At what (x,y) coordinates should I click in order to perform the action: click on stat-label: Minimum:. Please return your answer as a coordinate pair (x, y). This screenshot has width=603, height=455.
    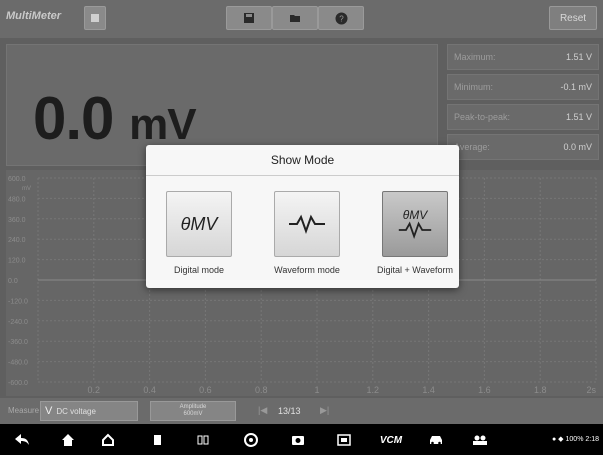
    Looking at the image, I should click on (474, 87).